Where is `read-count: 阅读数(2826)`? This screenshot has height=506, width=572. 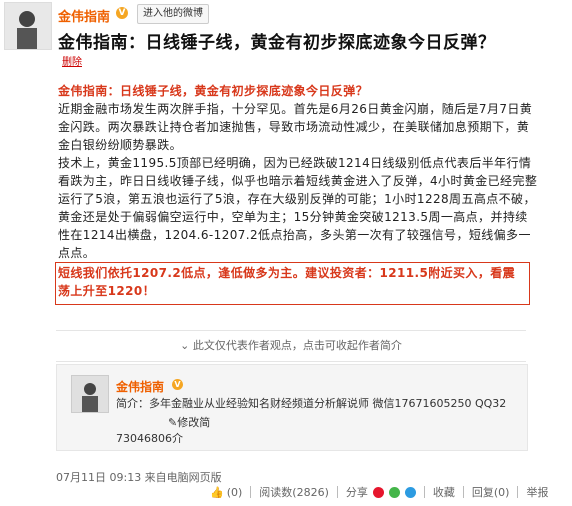
read-count: 阅读数(2826) is located at coordinates (294, 492).